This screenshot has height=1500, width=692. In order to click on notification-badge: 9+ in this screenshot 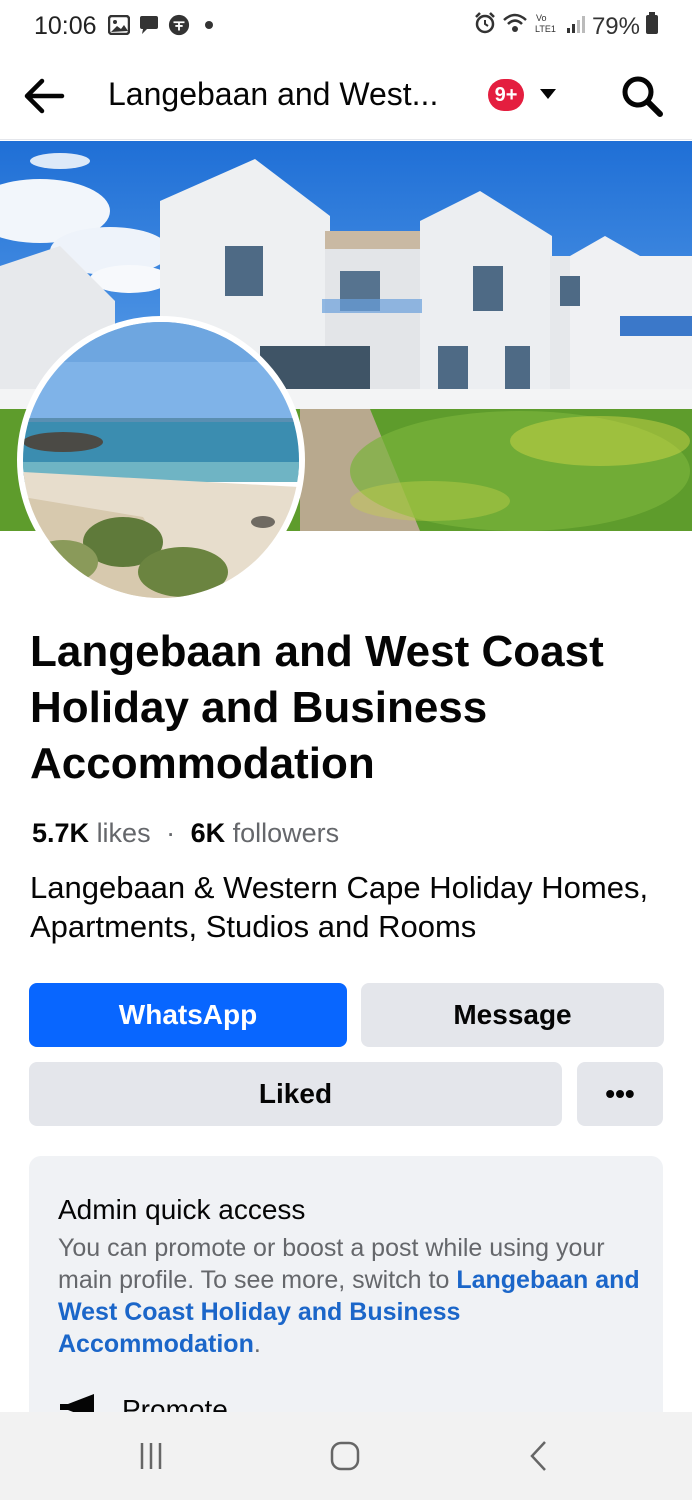, I will do `click(506, 95)`.